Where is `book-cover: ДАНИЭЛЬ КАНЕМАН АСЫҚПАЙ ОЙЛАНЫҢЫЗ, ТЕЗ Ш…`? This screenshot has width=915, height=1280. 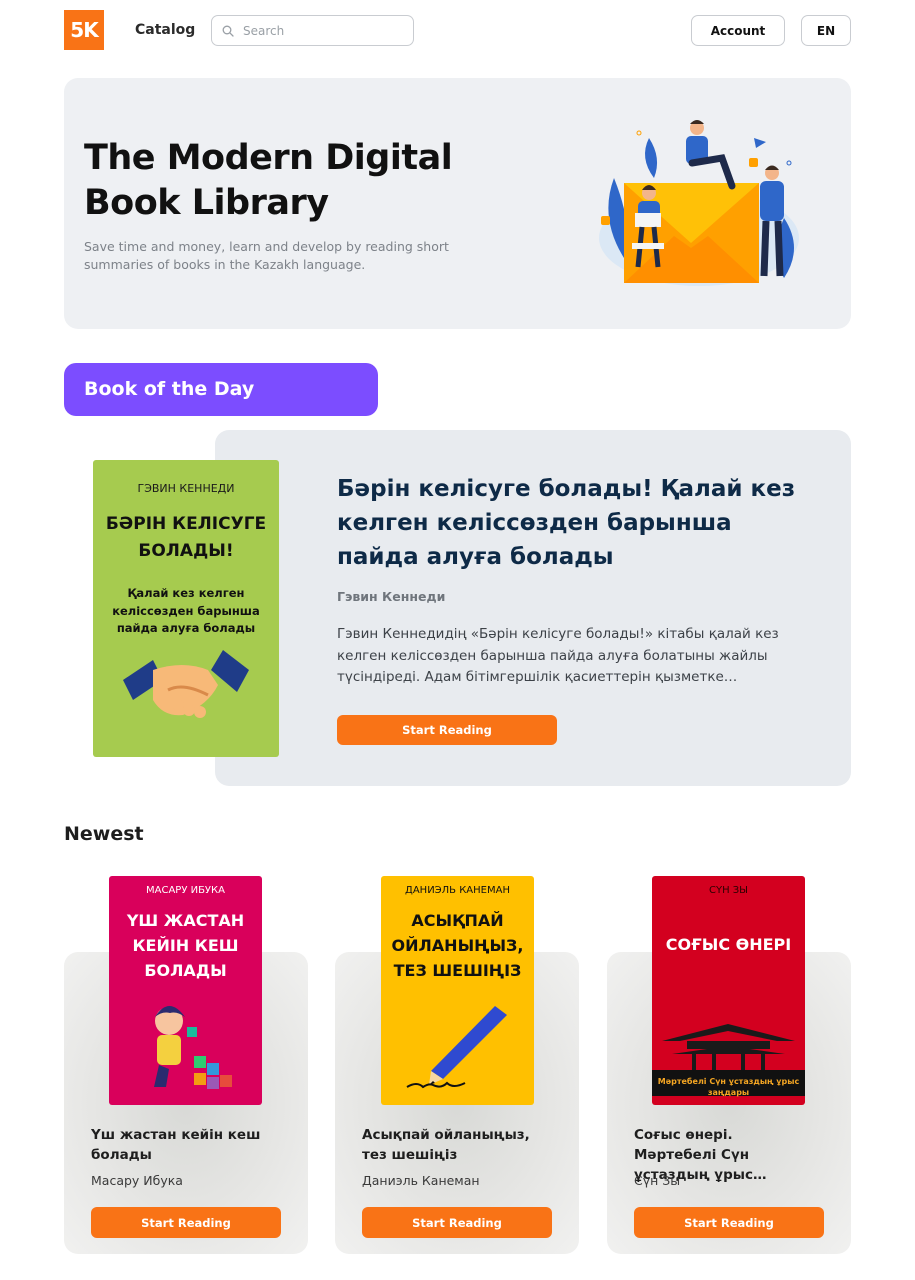 book-cover: ДАНИЭЛЬ КАНЕМАН АСЫҚПАЙ ОЙЛАНЫҢЫЗ, ТЕЗ Ш… is located at coordinates (457, 990).